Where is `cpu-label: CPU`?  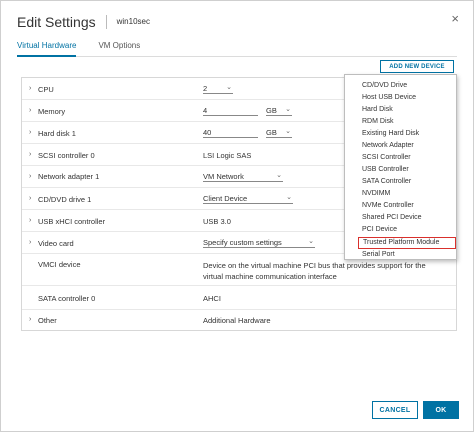 cpu-label: CPU is located at coordinates (46, 89).